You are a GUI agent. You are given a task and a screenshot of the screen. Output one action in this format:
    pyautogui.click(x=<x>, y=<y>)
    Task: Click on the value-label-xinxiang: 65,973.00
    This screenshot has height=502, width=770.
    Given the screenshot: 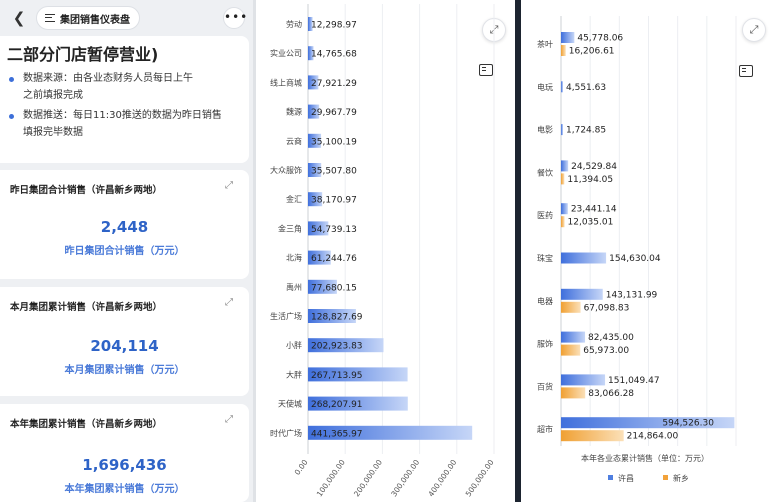 What is the action you would take?
    pyautogui.click(x=606, y=351)
    